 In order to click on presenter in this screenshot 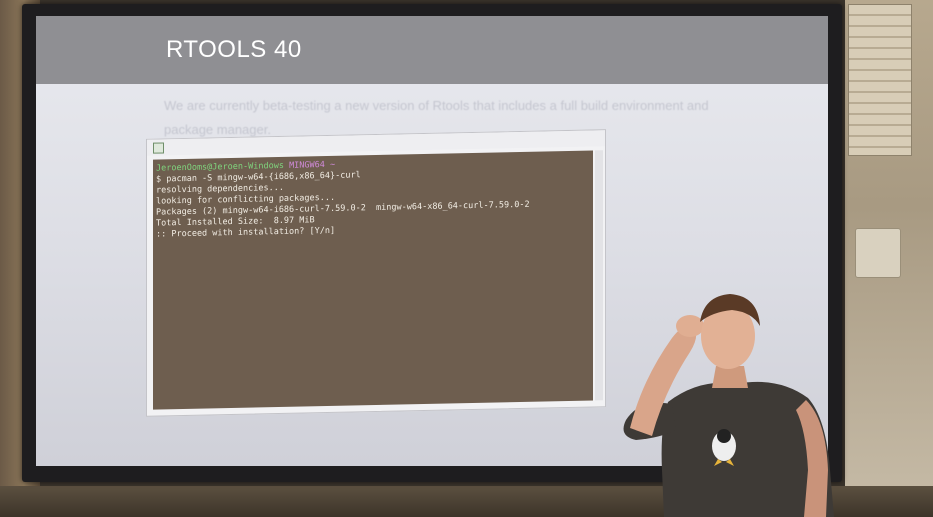, I will do `click(728, 405)`.